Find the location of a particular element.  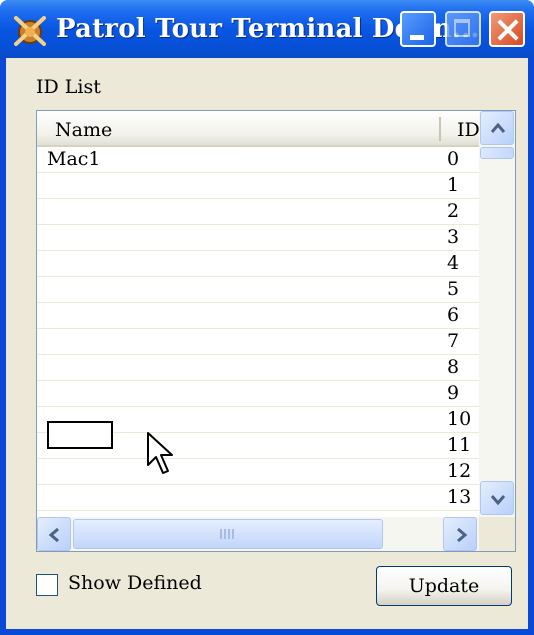

list-row: 4 is located at coordinates (258, 264).